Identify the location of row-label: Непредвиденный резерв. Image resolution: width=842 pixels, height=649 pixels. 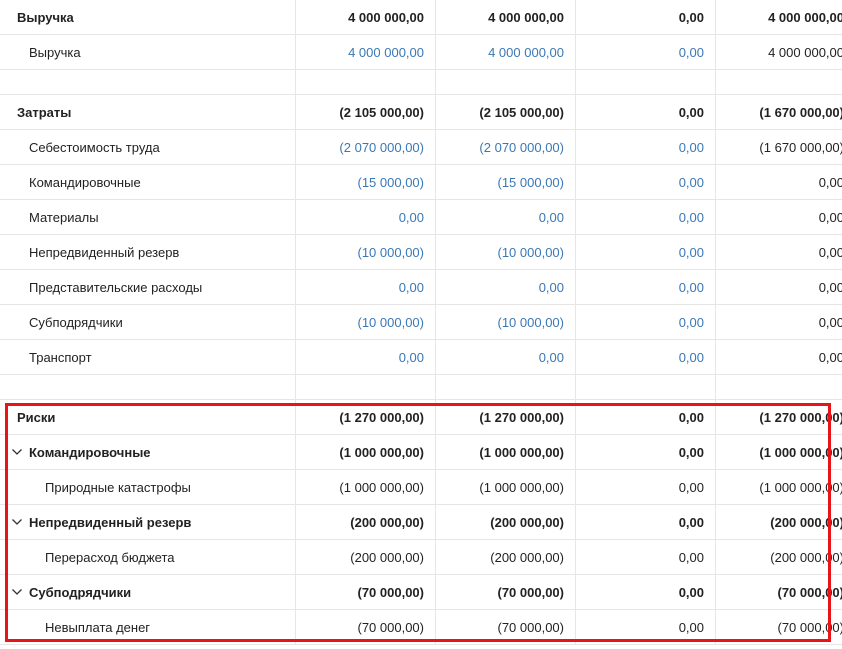
(104, 252).